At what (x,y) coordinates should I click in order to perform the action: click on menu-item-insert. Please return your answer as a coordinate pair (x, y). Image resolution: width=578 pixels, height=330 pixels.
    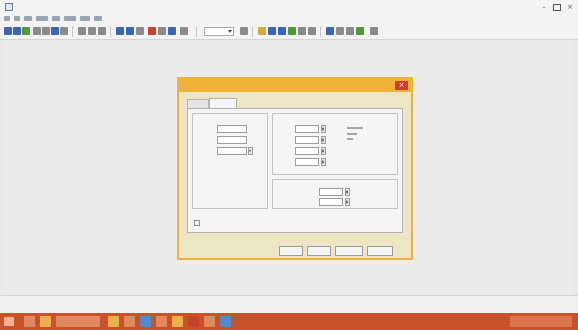
    Looking at the image, I should click on (42, 18).